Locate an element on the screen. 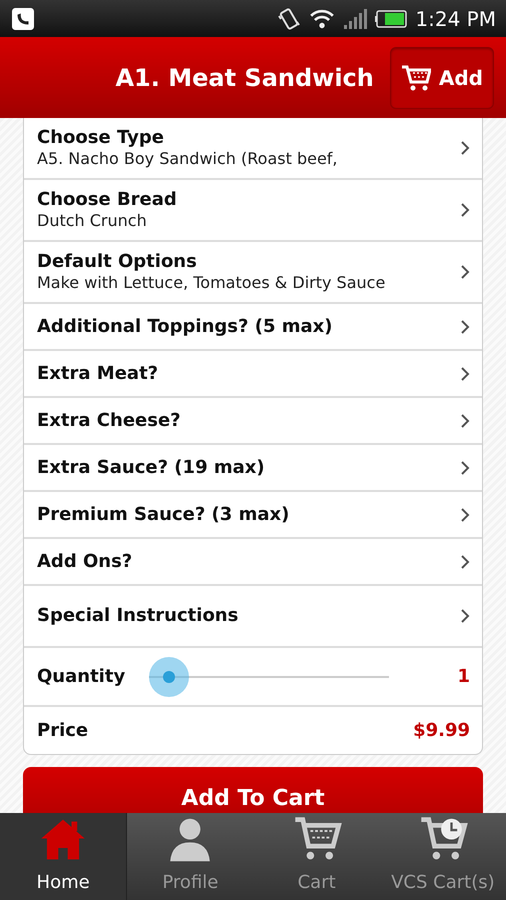  option-row: Choose Type A5. Nacho Boy Sandwich (Roast beef, is located at coordinates (253, 149).